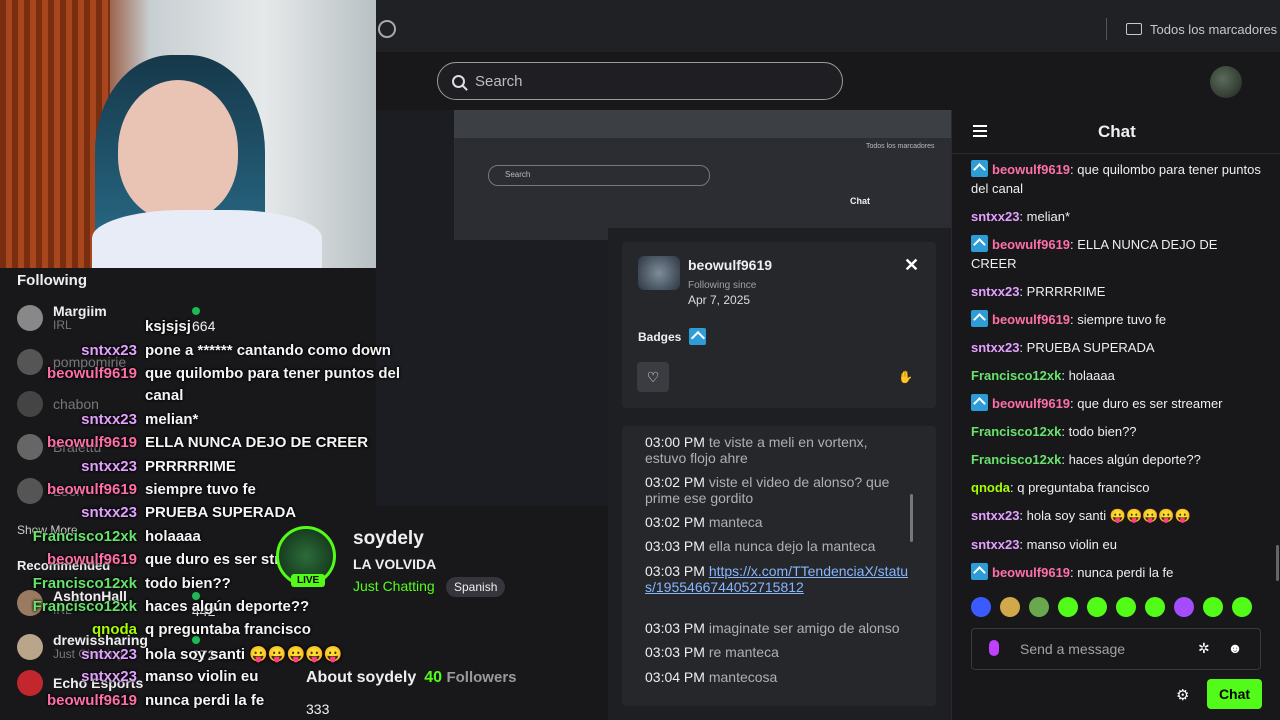  I want to click on overlay-message: canal, so click(164, 395).